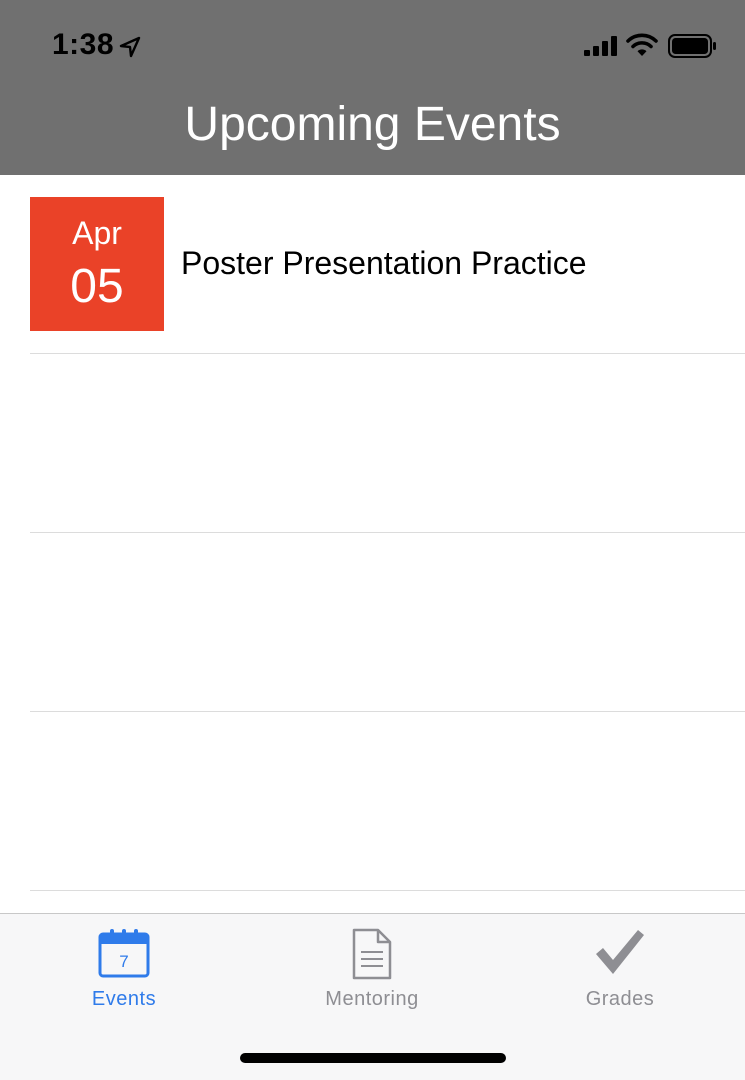 Image resolution: width=745 pixels, height=1080 pixels. I want to click on document-icon, so click(372, 954).